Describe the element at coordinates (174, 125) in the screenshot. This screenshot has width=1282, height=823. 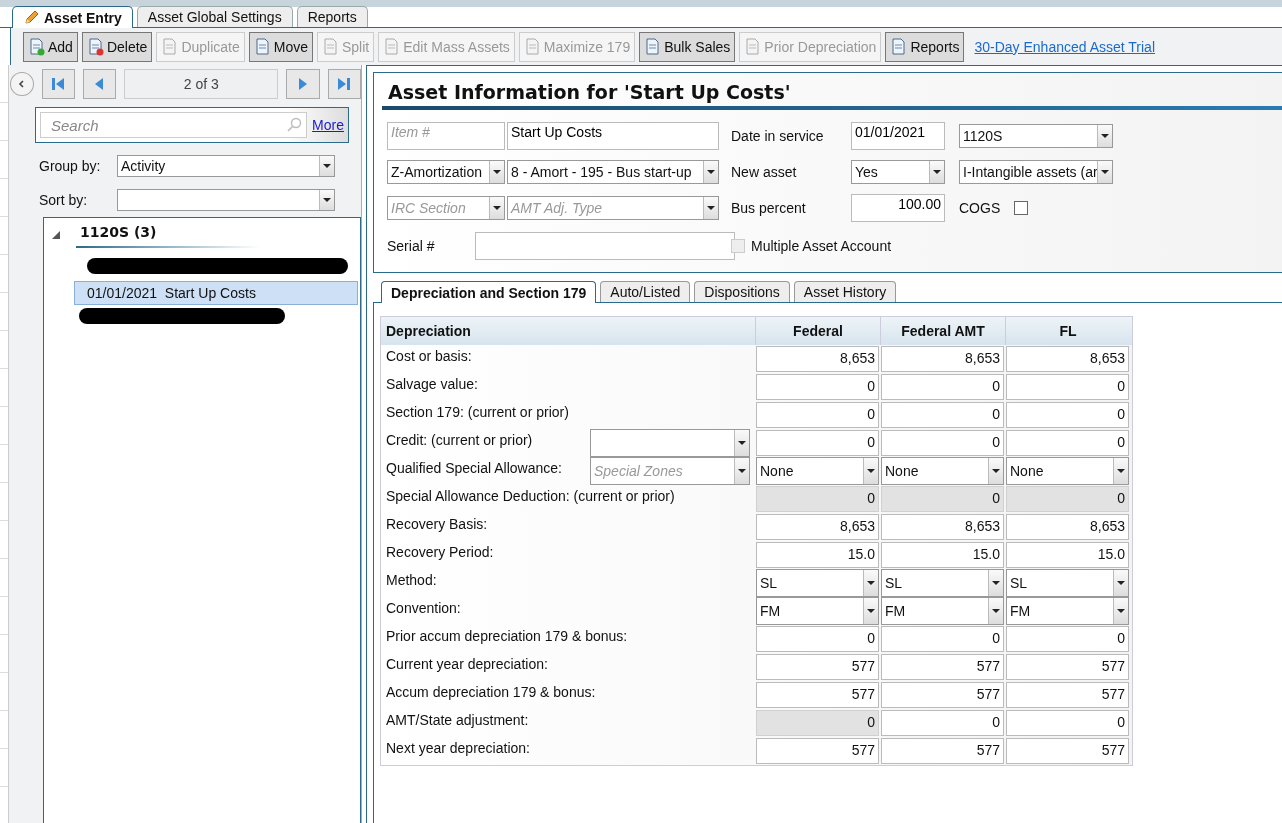
I see `search-field: Search` at that location.